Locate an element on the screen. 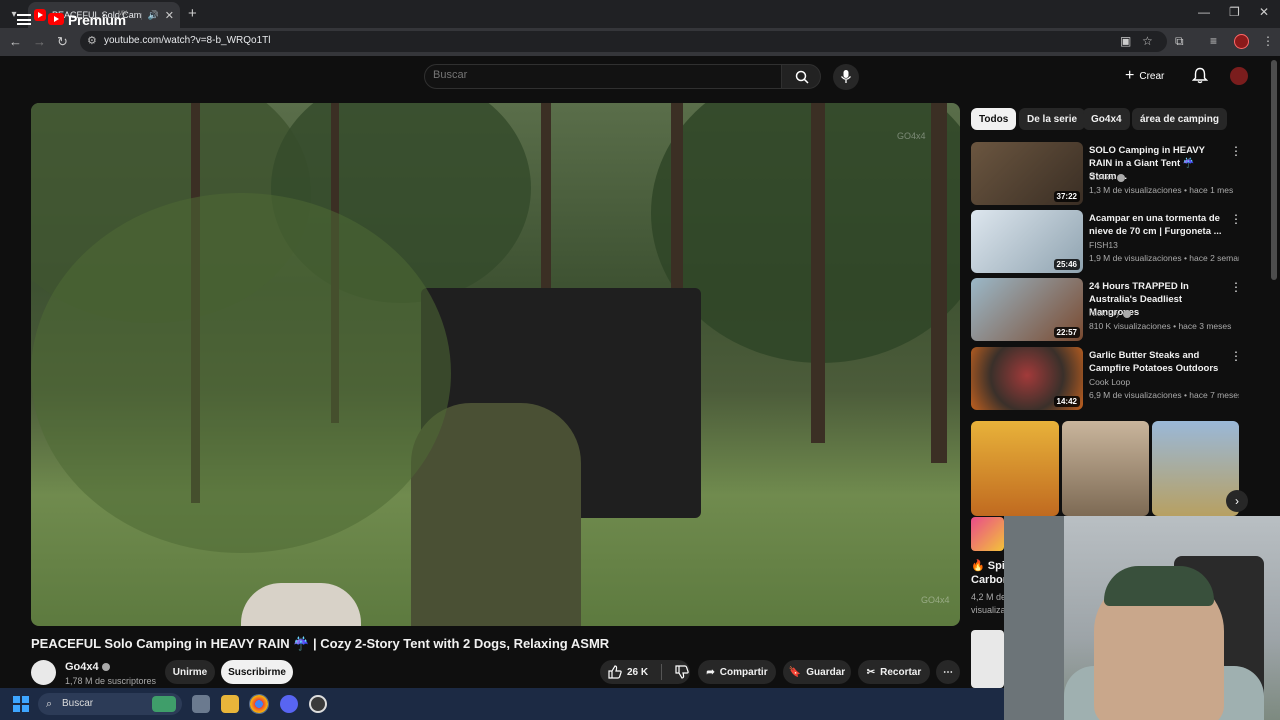 The image size is (1280, 720). minimize-icon: — is located at coordinates (1204, 12).